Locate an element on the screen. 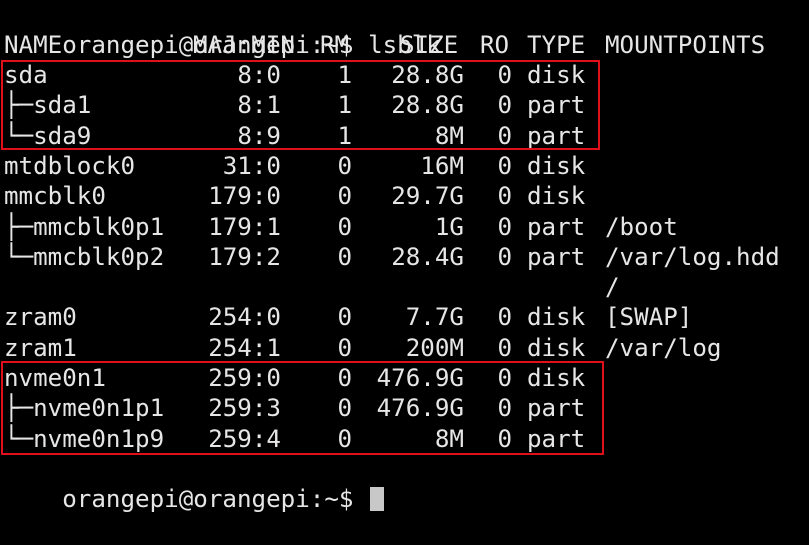  device-mountpoint: /var/log is located at coordinates (663, 347).